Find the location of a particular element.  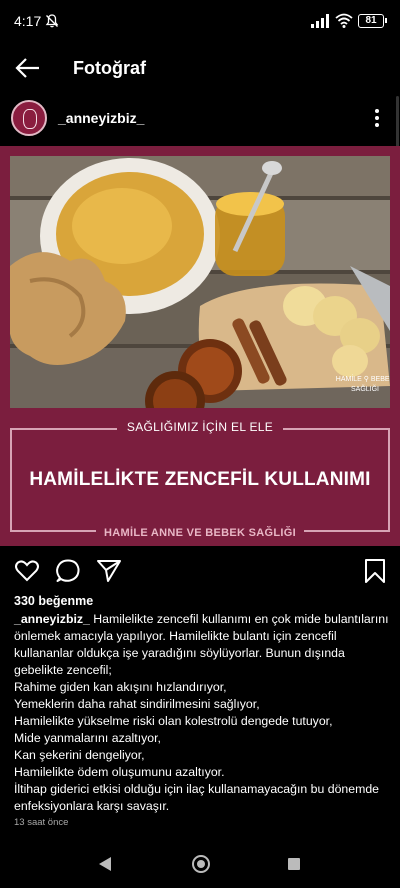

signal-icon is located at coordinates (320, 21).